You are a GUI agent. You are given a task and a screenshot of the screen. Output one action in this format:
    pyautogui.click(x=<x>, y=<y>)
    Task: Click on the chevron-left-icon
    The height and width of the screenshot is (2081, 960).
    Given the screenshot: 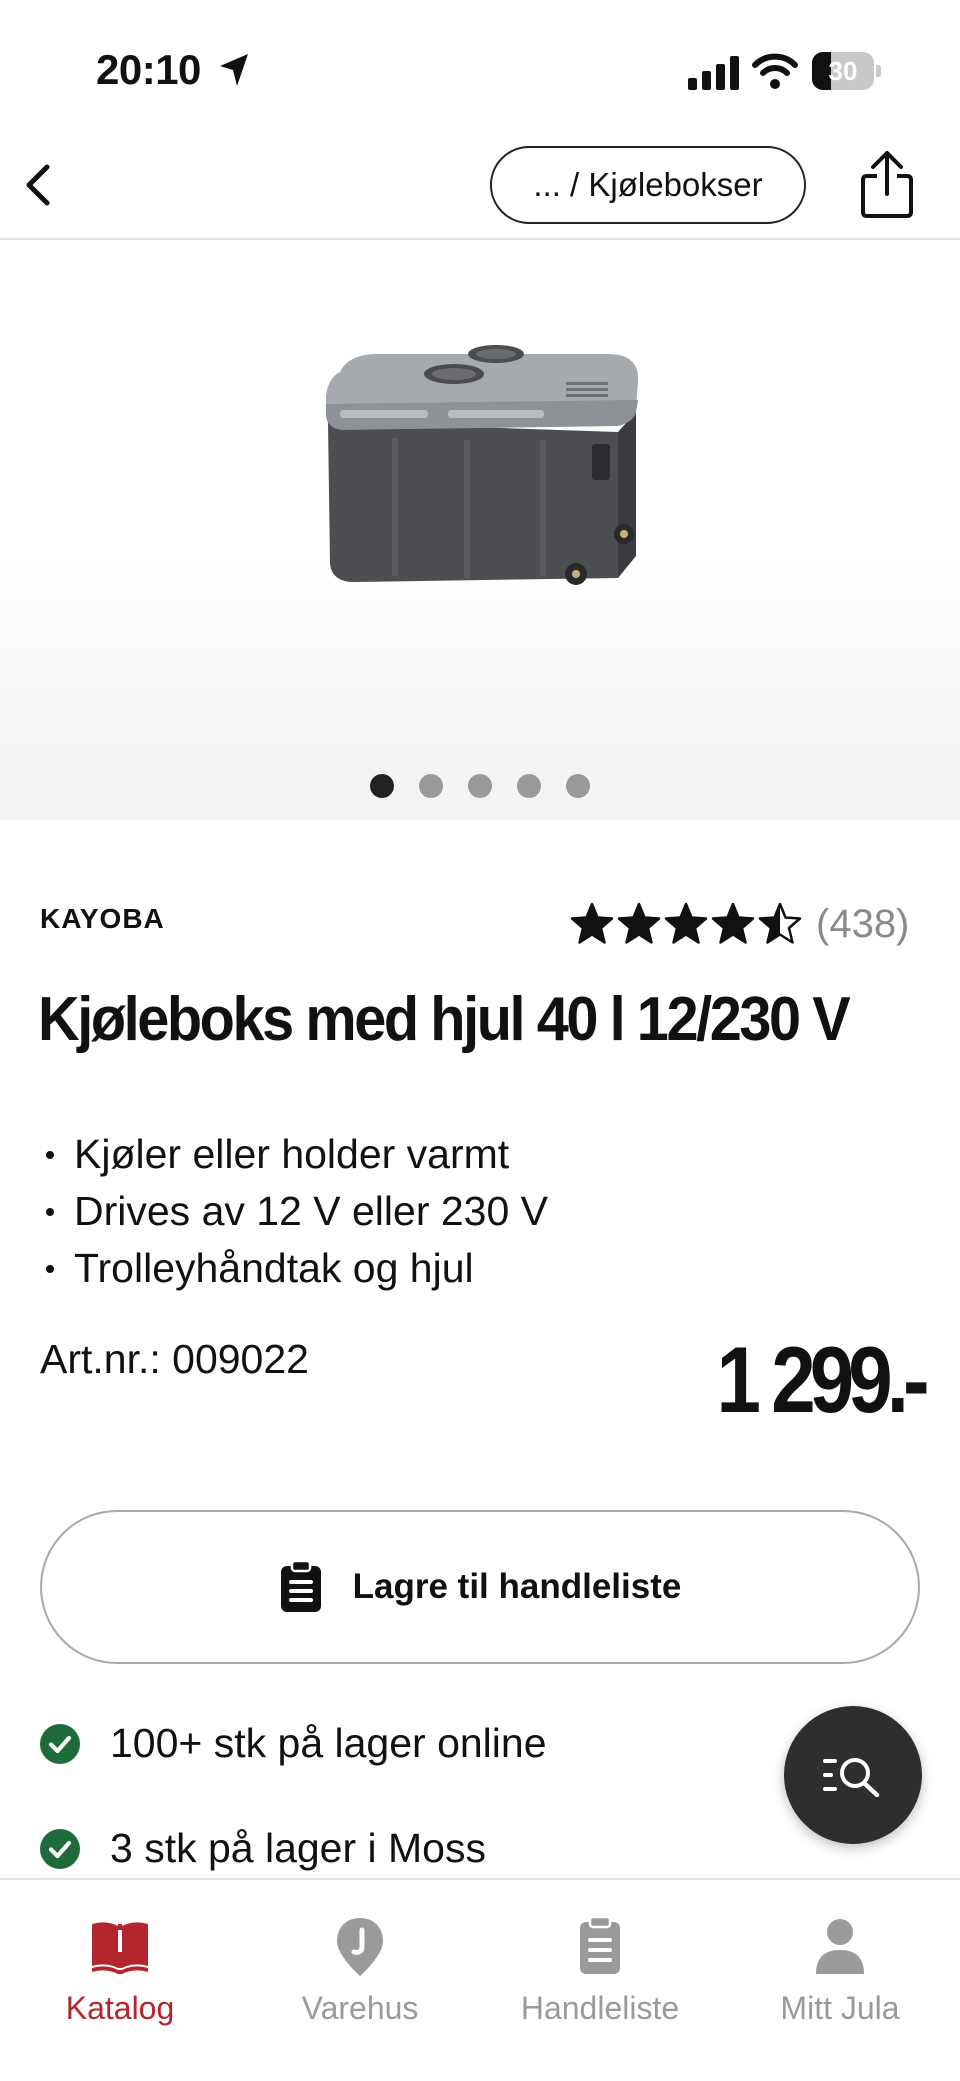 What is the action you would take?
    pyautogui.click(x=38, y=185)
    